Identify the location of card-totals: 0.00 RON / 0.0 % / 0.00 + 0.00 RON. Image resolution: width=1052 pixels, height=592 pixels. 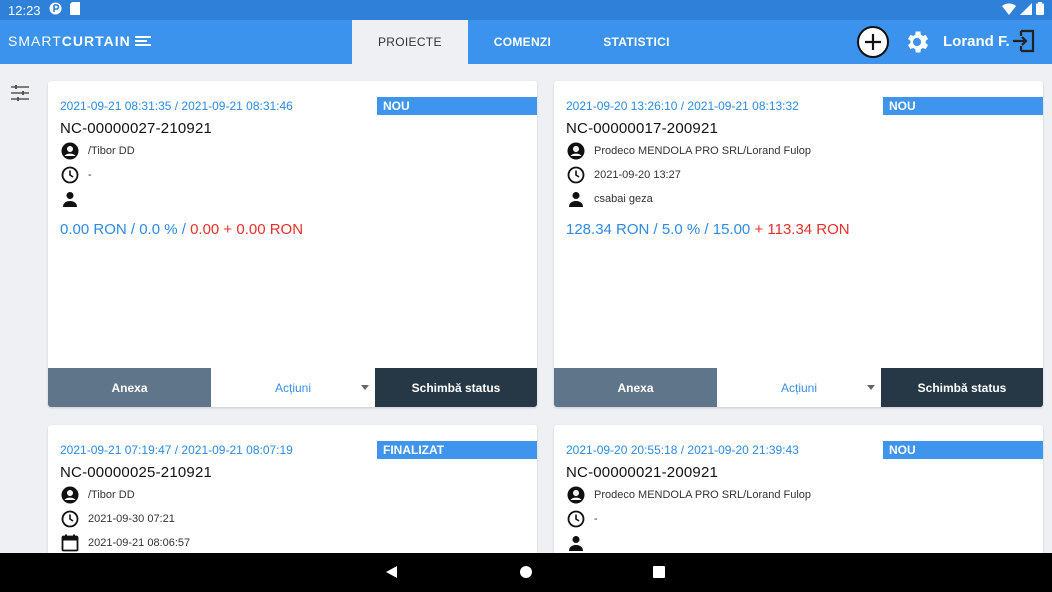
(181, 229).